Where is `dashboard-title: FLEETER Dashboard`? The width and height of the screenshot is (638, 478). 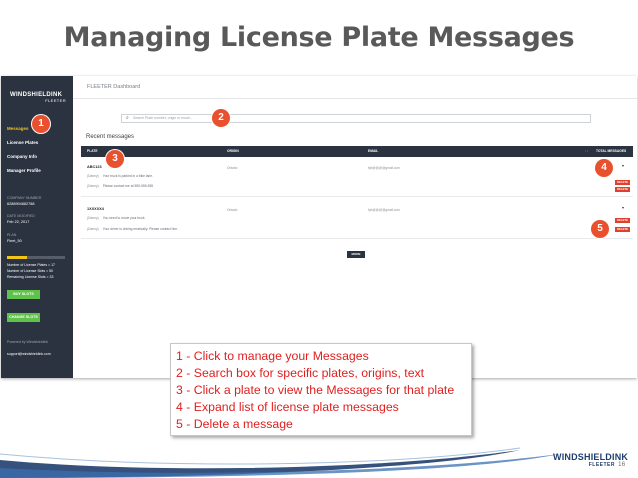
dashboard-title: FLEETER Dashboard is located at coordinates (114, 87).